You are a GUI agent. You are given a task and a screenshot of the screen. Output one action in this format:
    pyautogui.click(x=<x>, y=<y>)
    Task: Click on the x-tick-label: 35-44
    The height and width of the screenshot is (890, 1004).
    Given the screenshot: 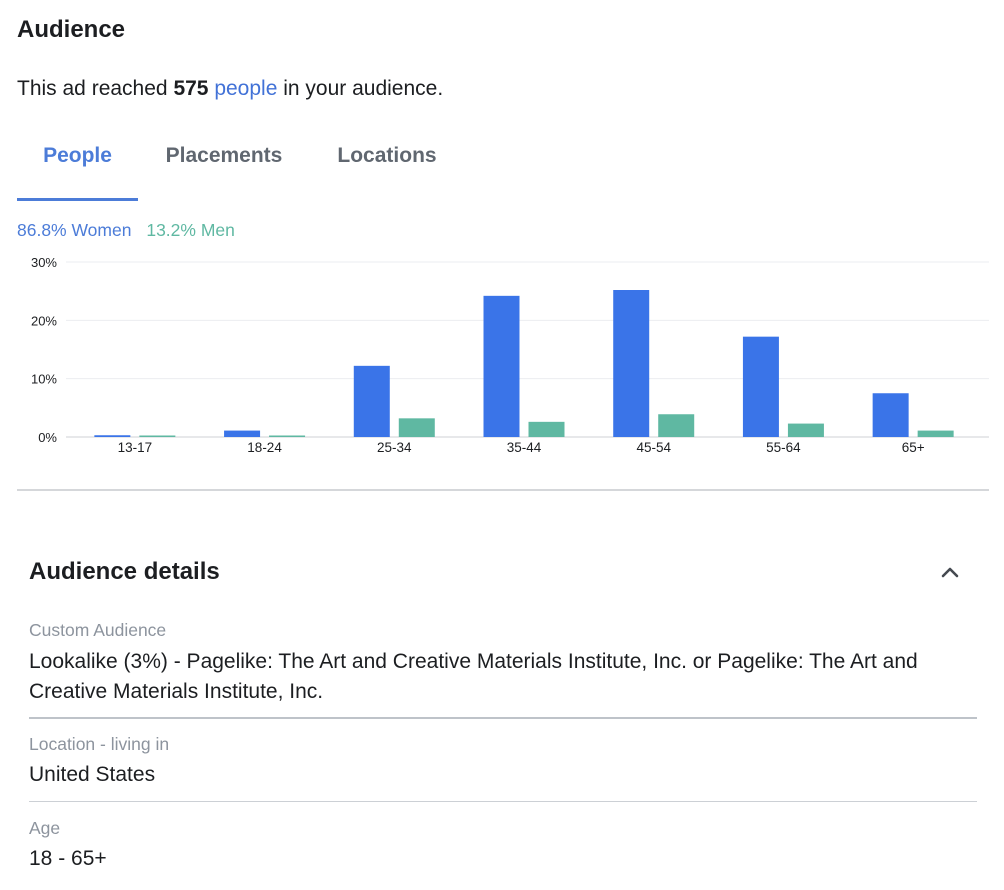 What is the action you would take?
    pyautogui.click(x=524, y=447)
    